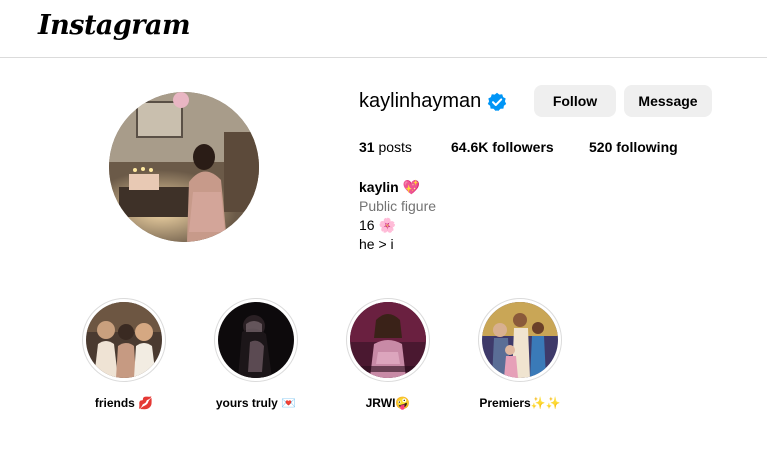  What do you see at coordinates (601, 147) in the screenshot?
I see `following-count: 520` at bounding box center [601, 147].